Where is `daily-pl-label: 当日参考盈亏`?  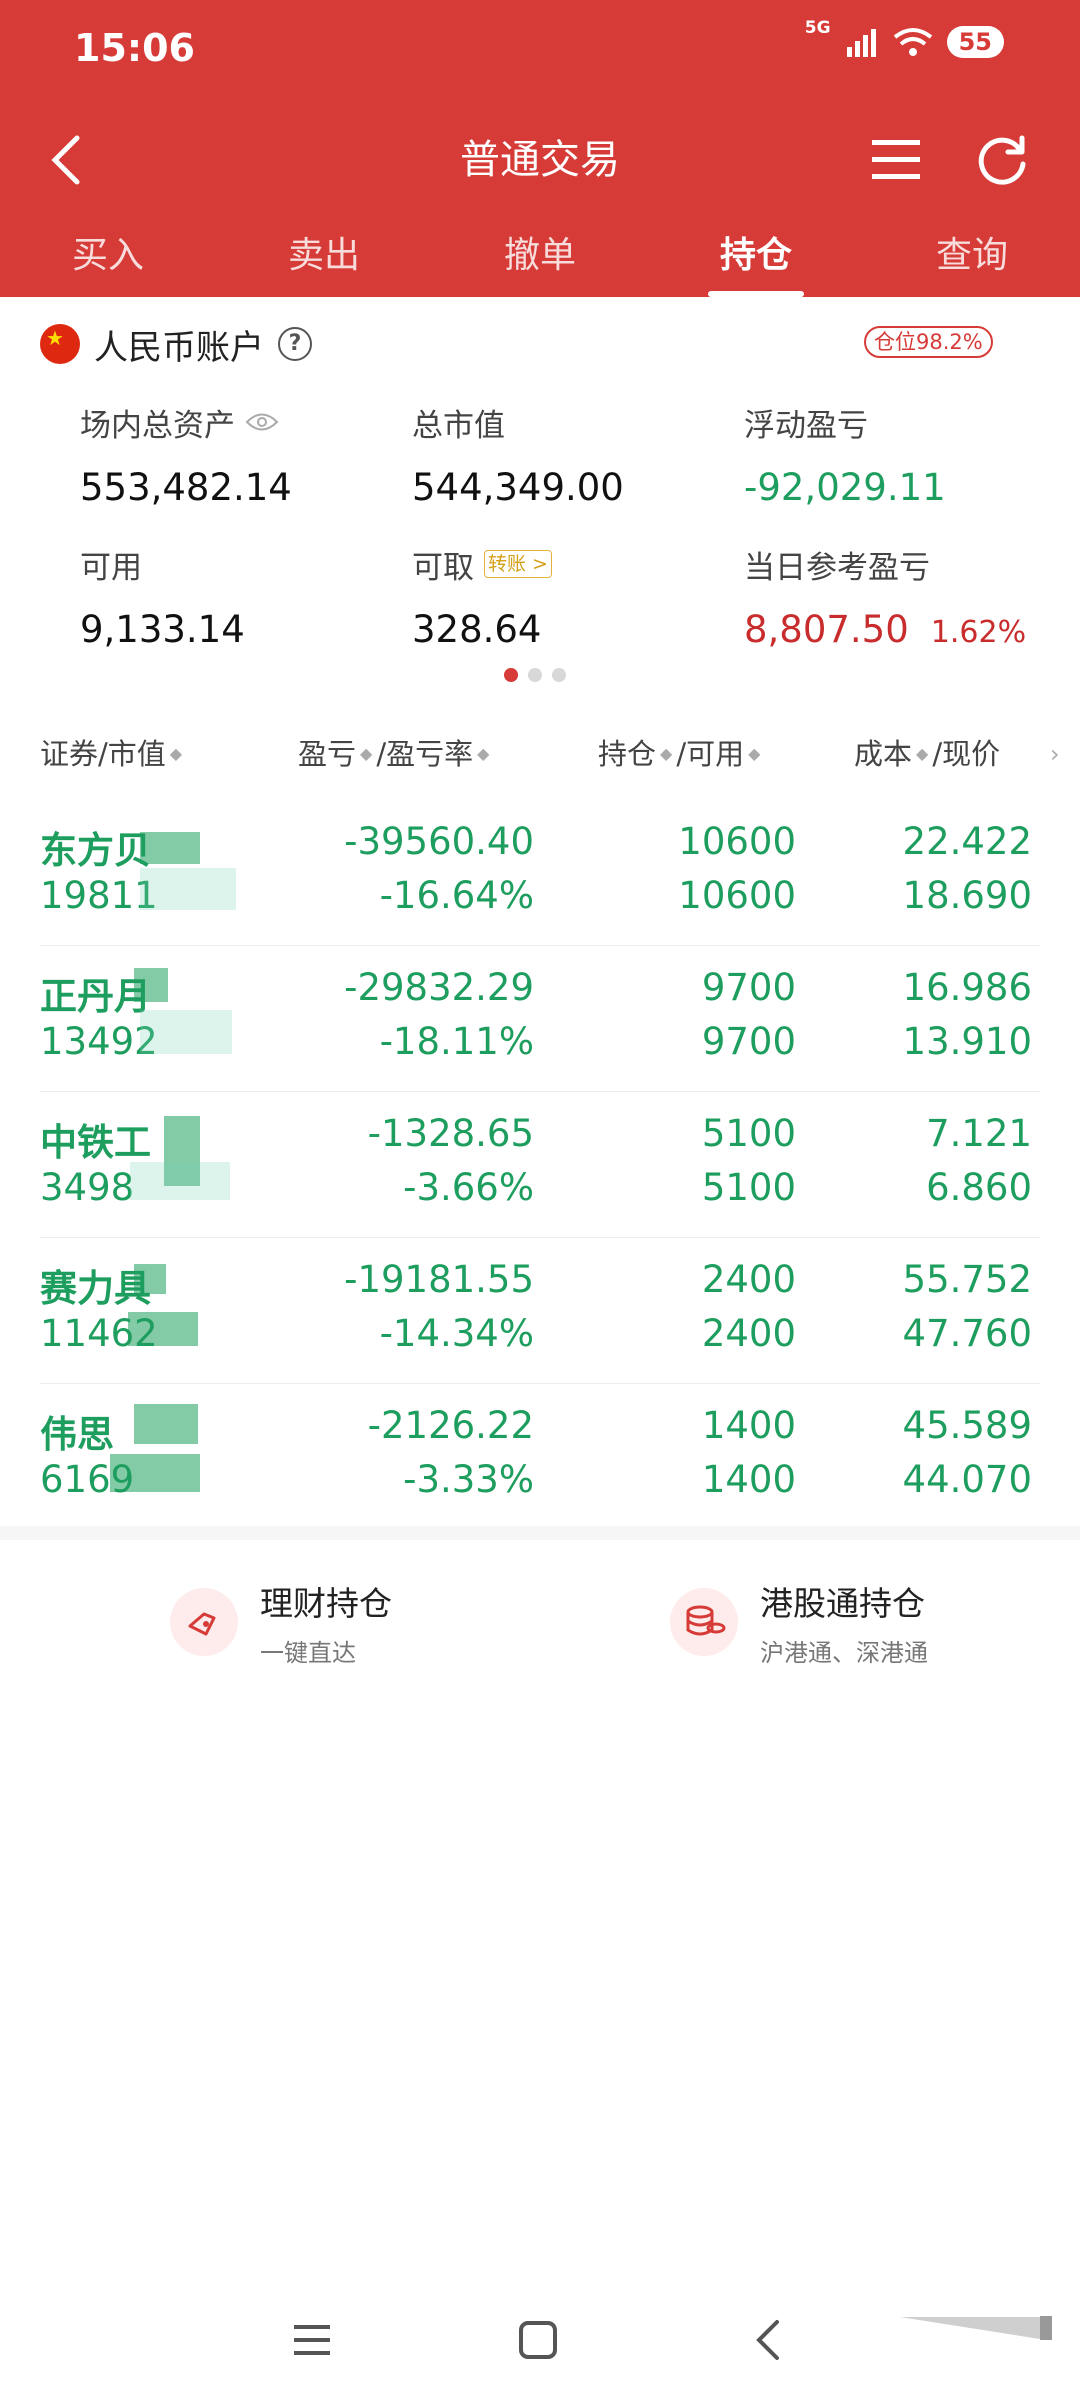 daily-pl-label: 当日参考盈亏 is located at coordinates (837, 567).